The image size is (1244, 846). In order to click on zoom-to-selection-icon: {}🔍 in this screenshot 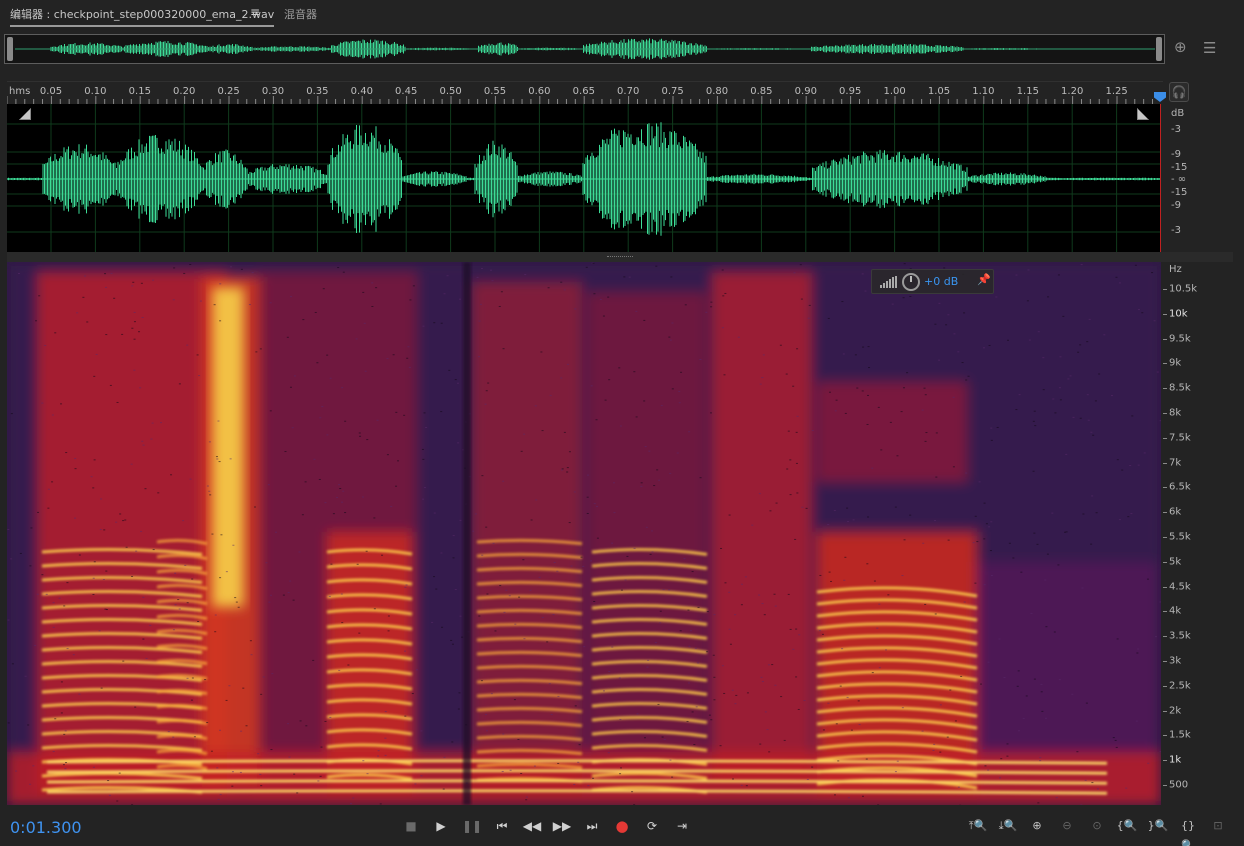, I will do `click(1188, 831)`.